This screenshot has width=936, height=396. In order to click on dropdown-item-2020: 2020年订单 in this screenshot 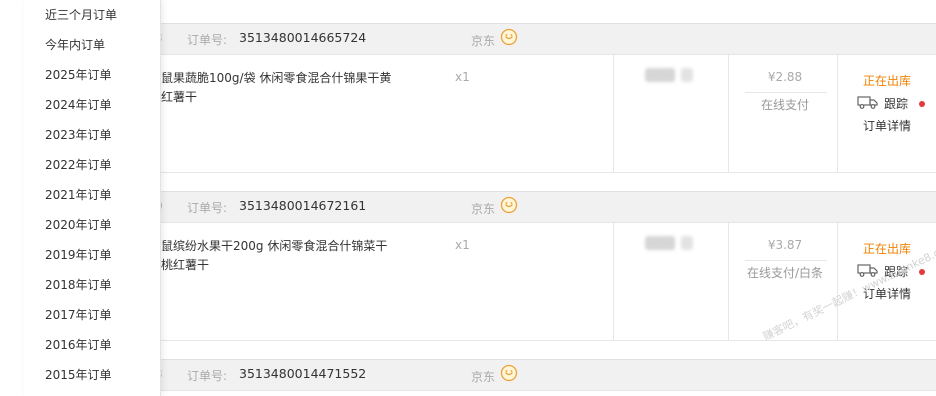, I will do `click(100, 225)`.